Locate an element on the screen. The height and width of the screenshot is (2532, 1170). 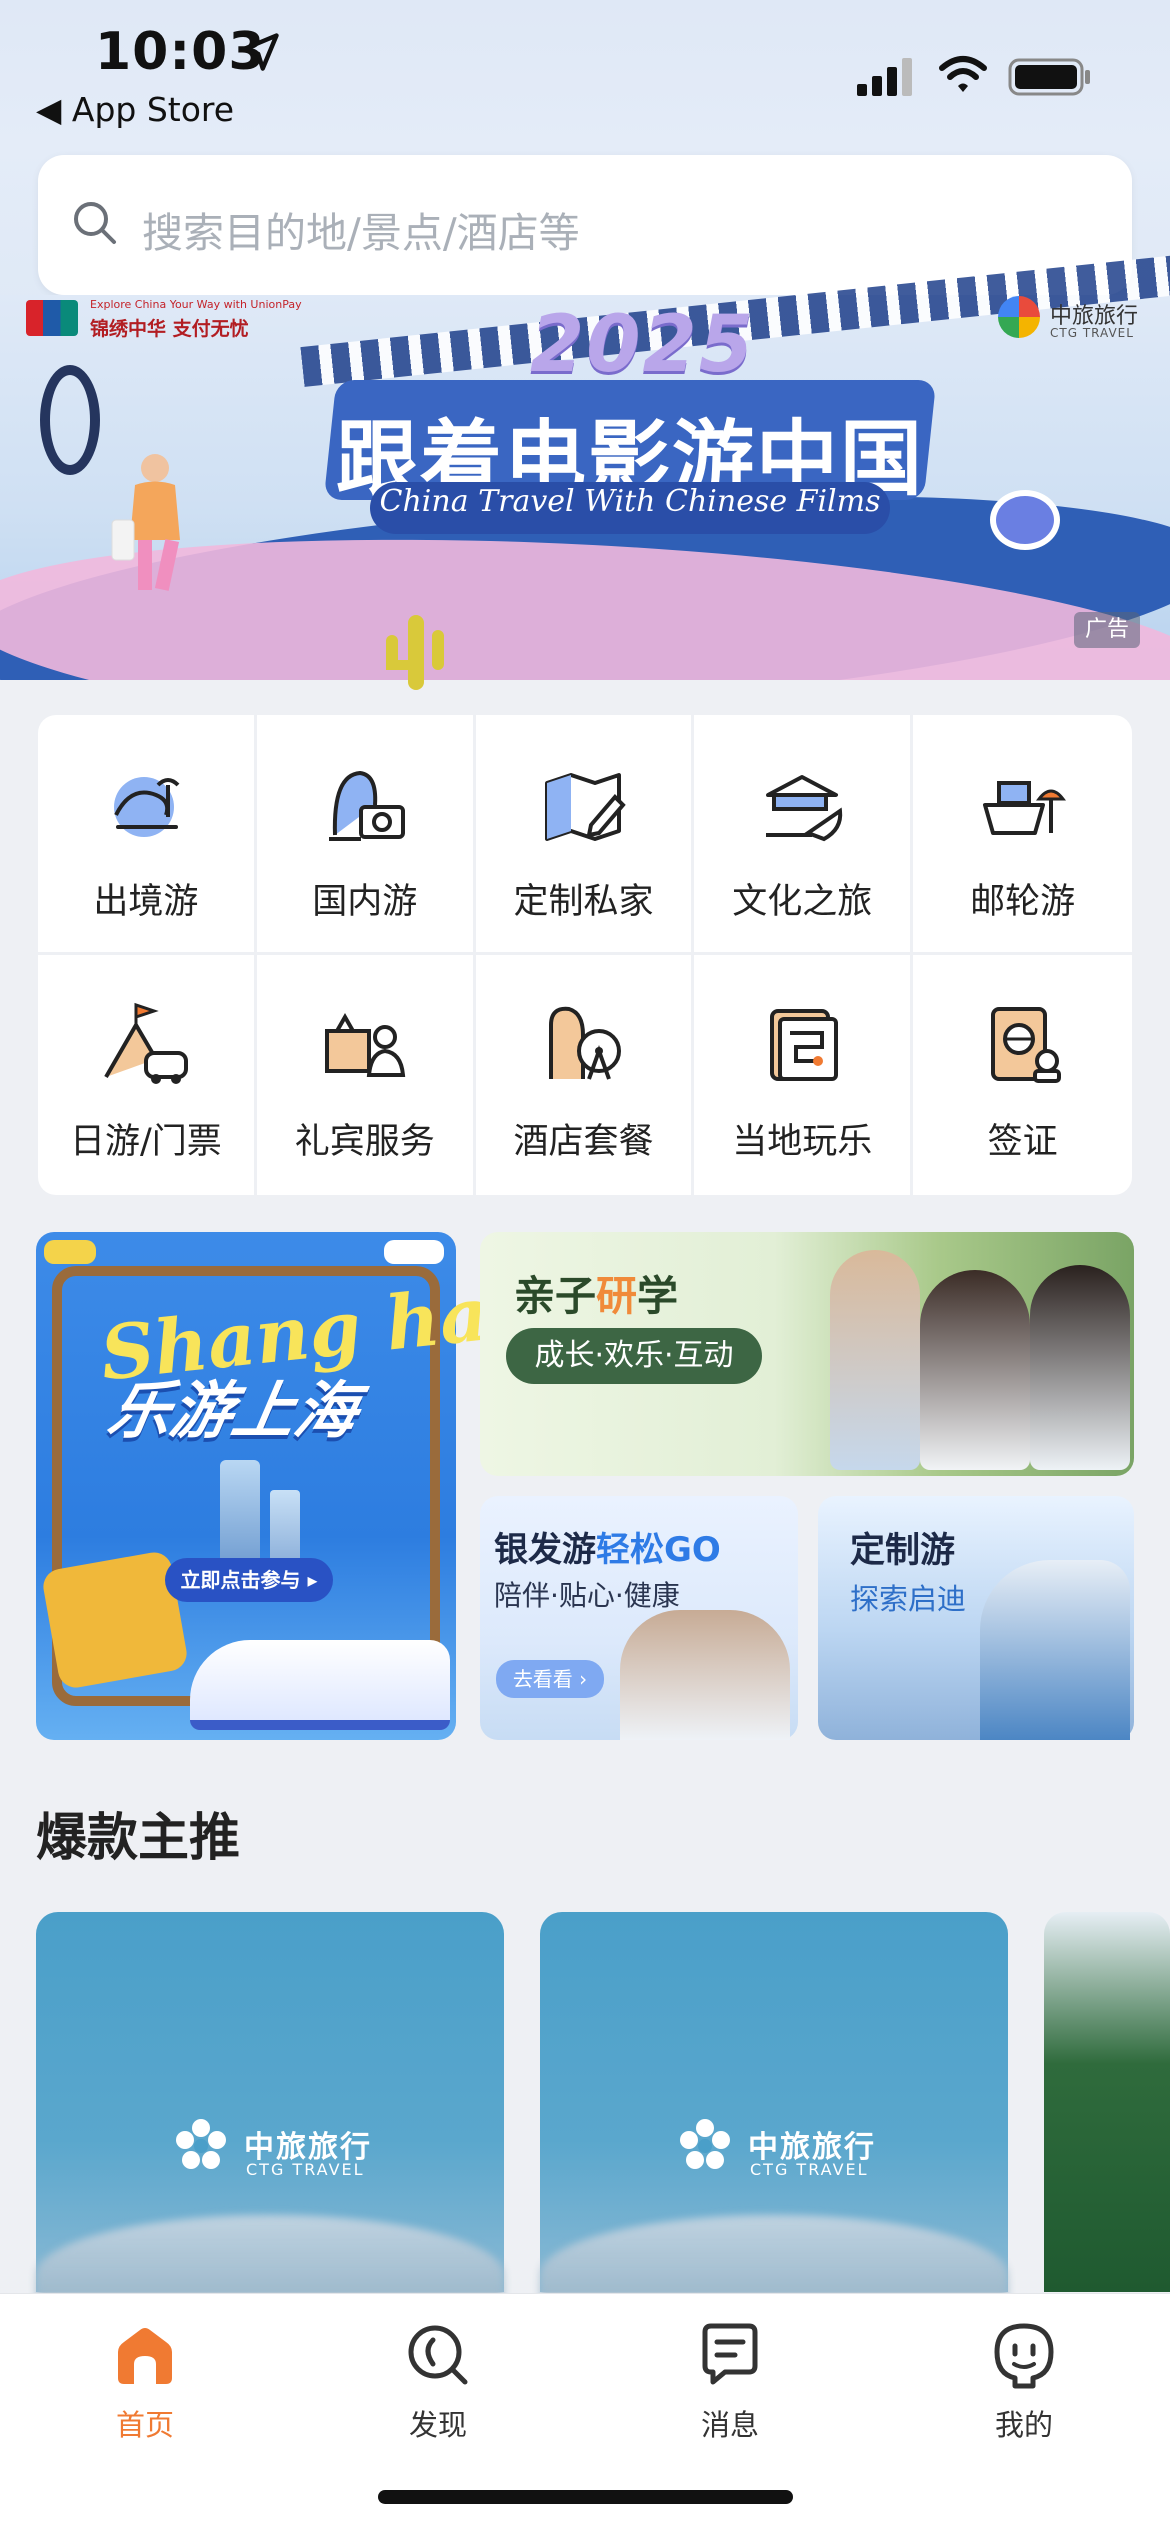
category-custom-private: 定制私家 is located at coordinates (585, 835).